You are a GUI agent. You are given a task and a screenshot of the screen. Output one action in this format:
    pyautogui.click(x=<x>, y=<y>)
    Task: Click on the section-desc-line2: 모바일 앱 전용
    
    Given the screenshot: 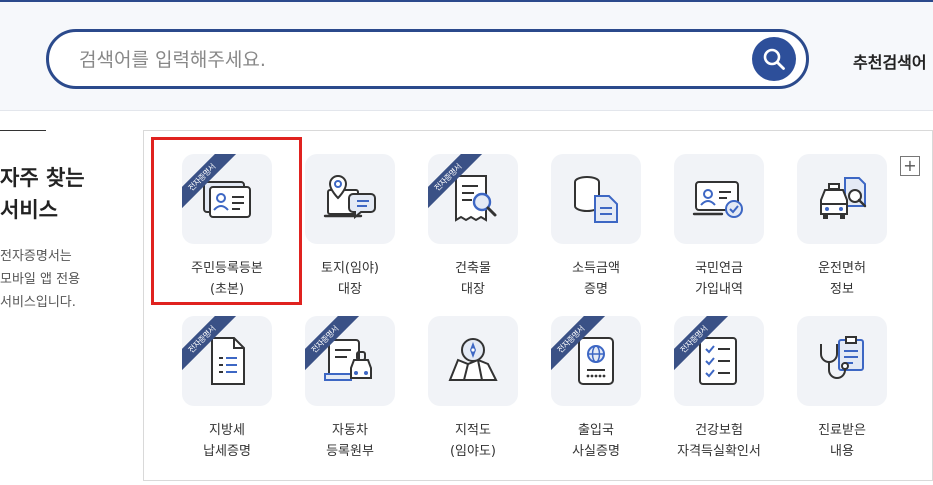 What is the action you would take?
    pyautogui.click(x=40, y=279)
    